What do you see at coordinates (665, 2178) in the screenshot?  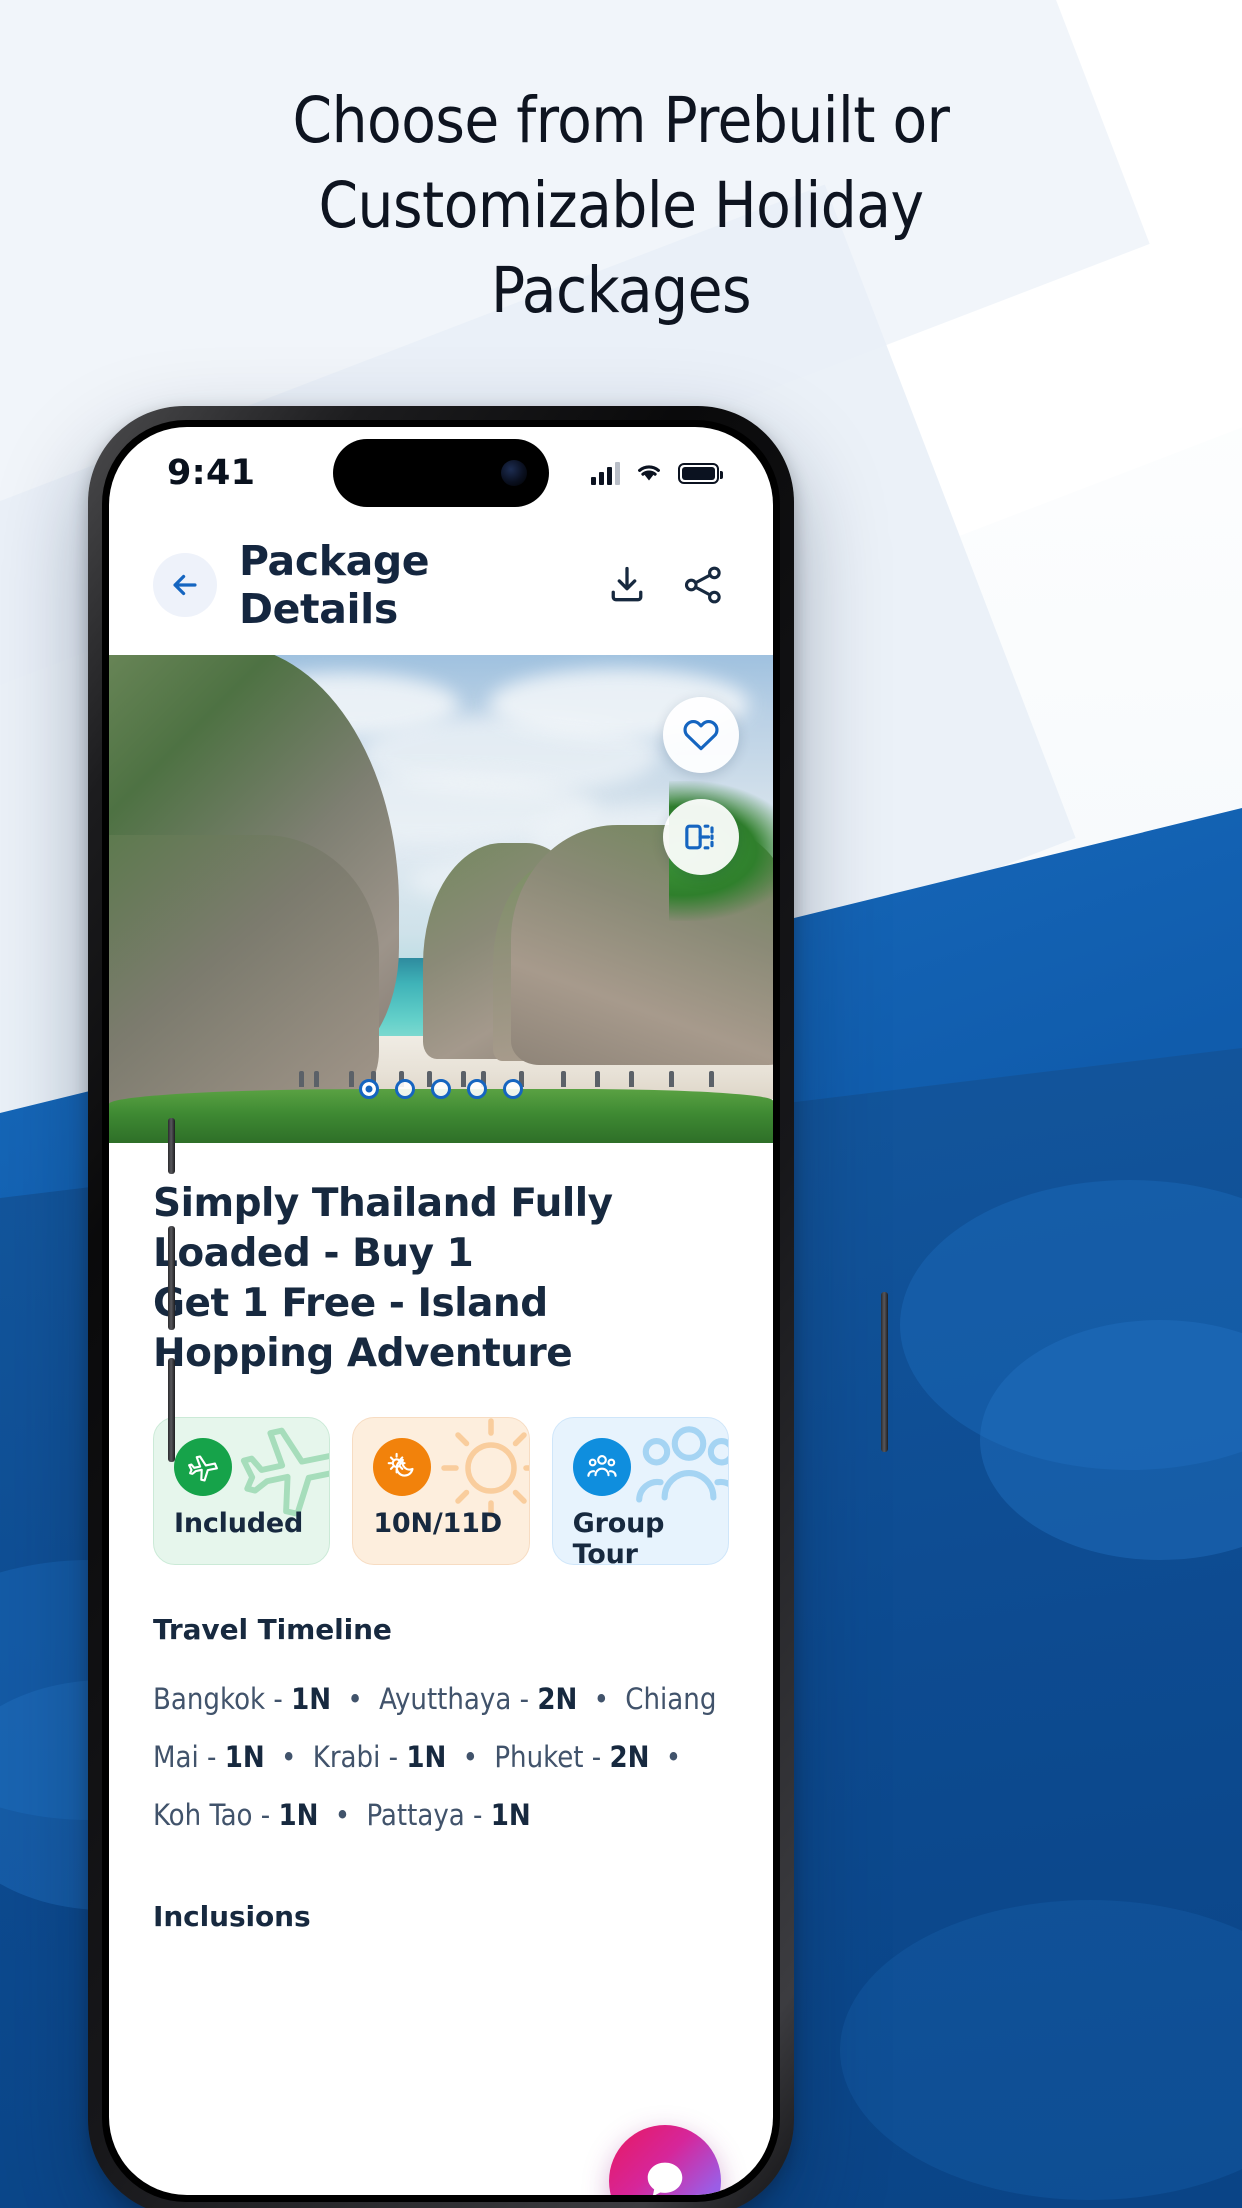 I see `chat-assistant-icon` at bounding box center [665, 2178].